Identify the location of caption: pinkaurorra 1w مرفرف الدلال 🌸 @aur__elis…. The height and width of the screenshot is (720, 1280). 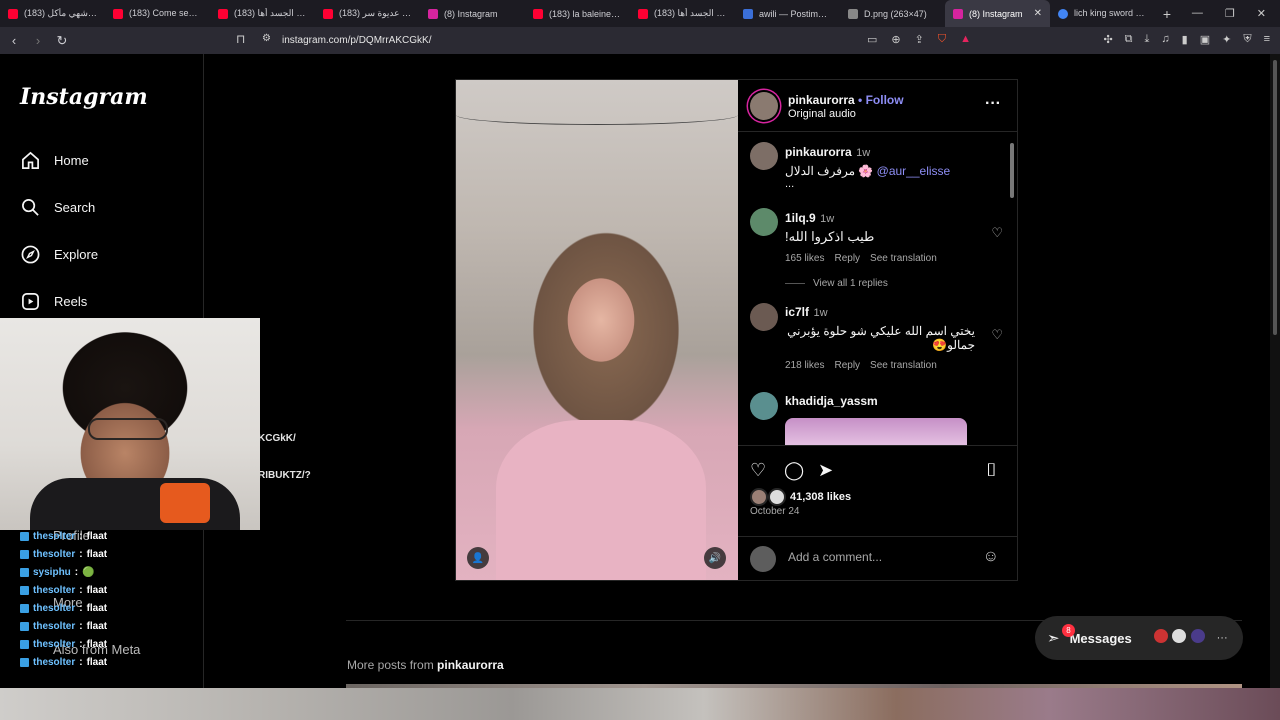
(901, 166).